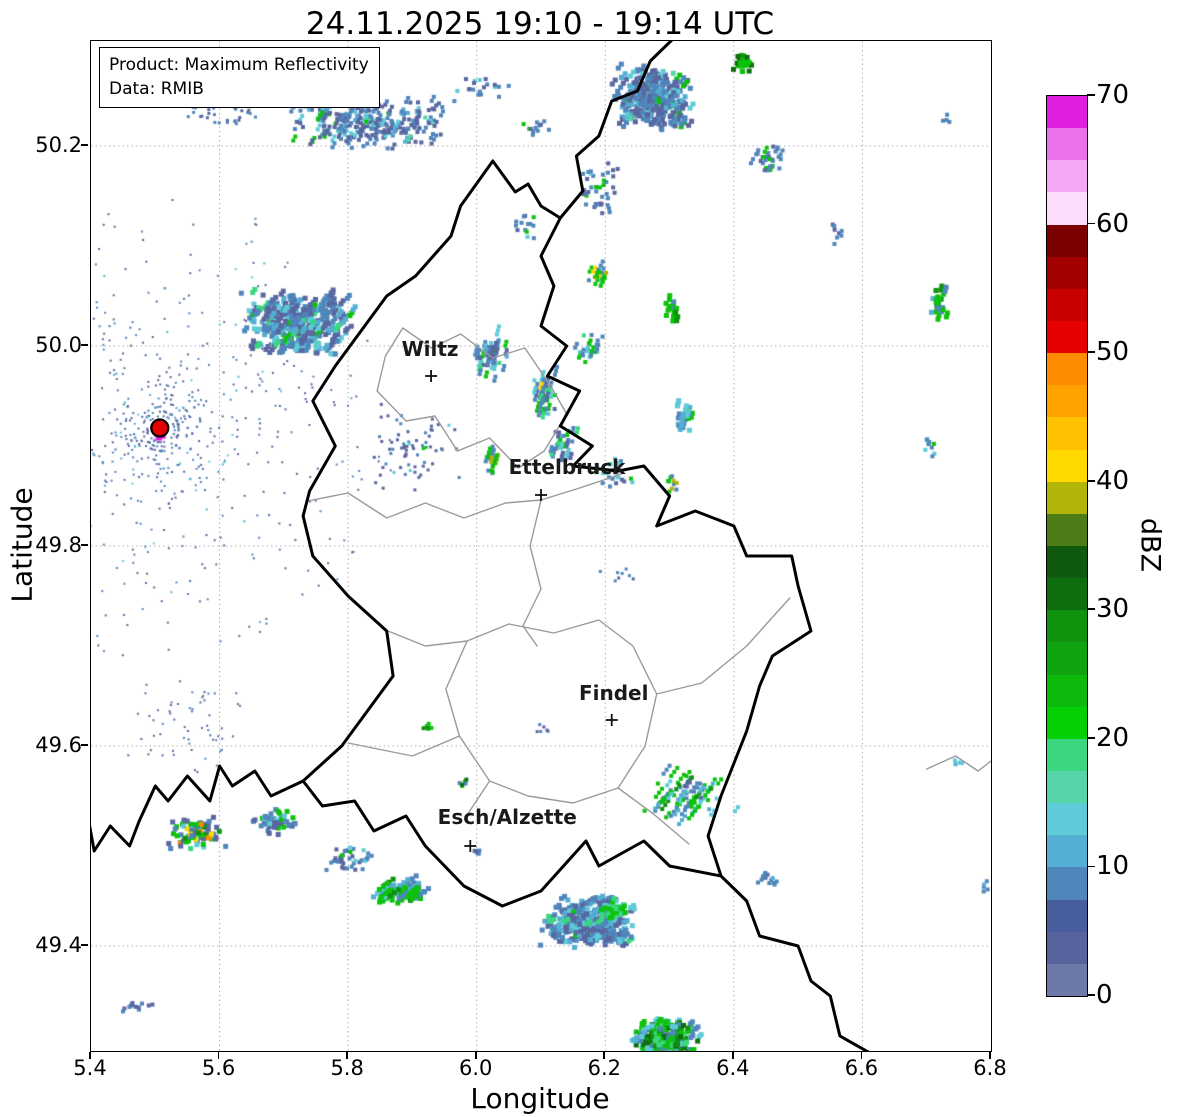  I want to click on colorbar-label: dBZ, so click(1150, 545).